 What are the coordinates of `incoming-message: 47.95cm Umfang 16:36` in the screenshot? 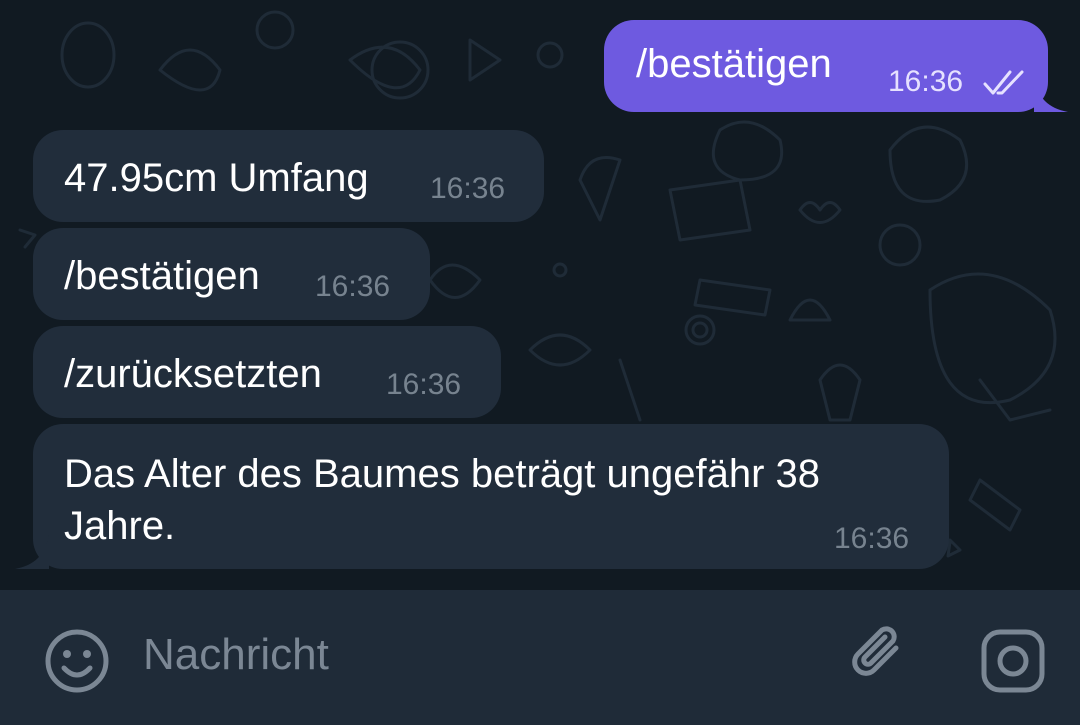 It's located at (288, 176).